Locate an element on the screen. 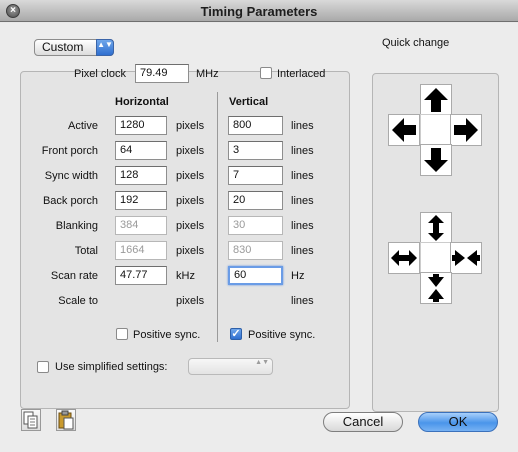 This screenshot has height=452, width=518. expand-vertical-button is located at coordinates (436, 228).